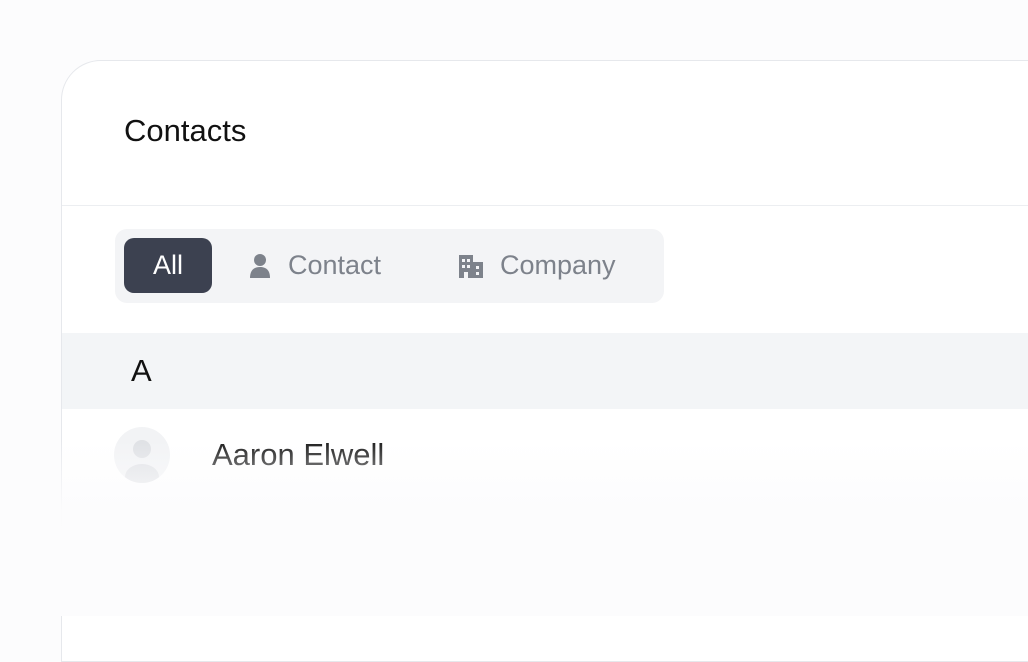  I want to click on contact-row: Aaron Elwell, so click(545, 455).